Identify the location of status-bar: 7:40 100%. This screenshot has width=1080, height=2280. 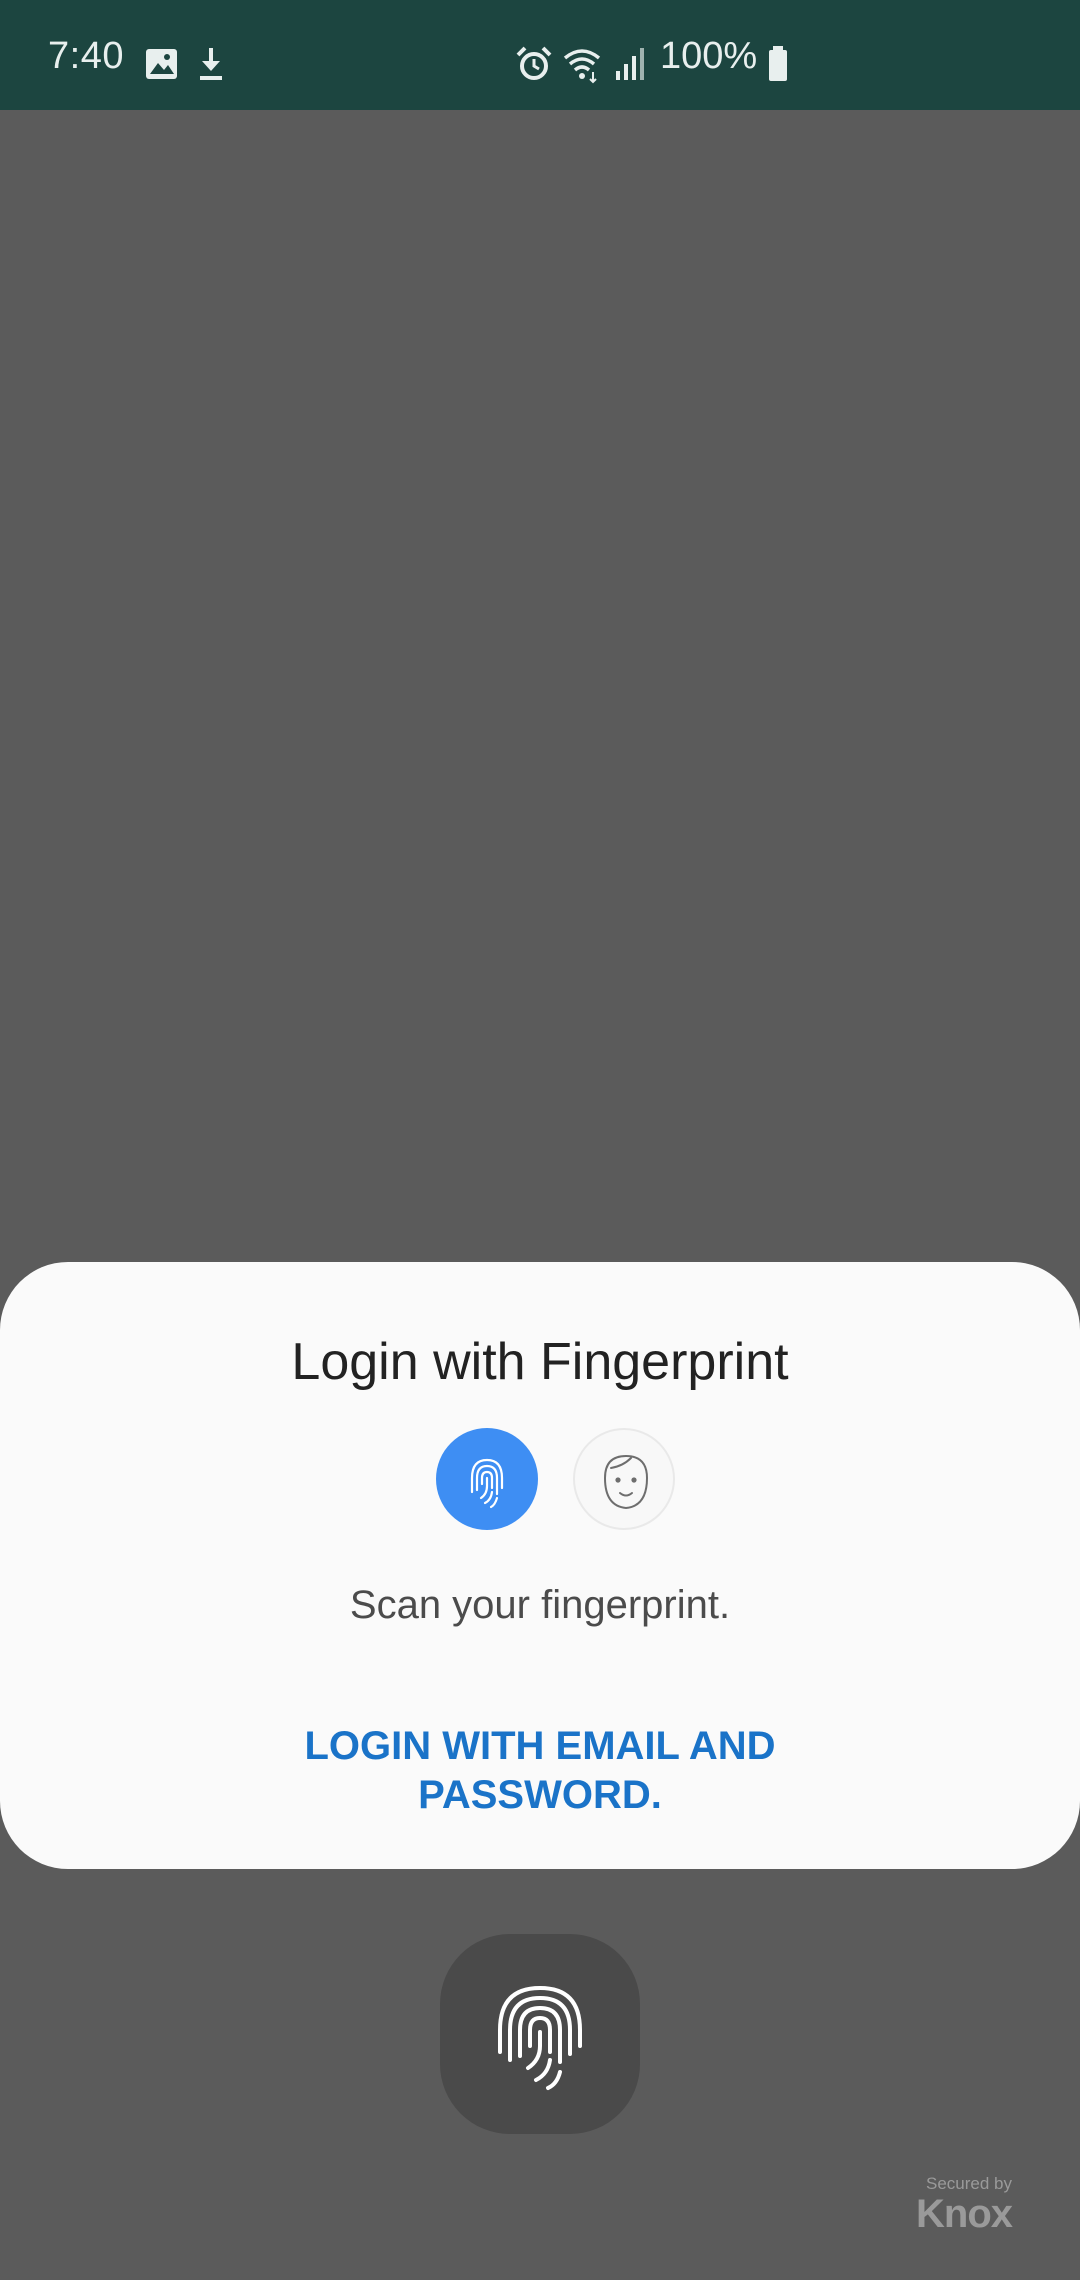
(540, 55).